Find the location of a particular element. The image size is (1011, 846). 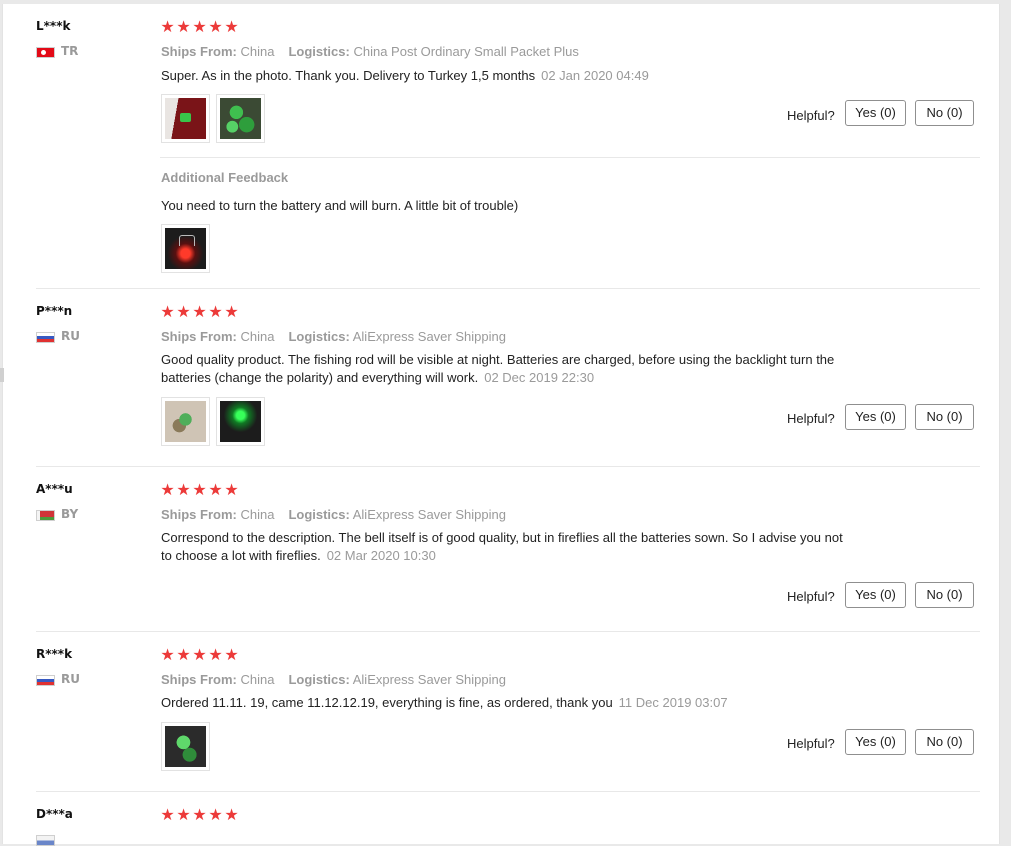

logistics-value: China Post Ordinary Small Packet Plus is located at coordinates (466, 51).